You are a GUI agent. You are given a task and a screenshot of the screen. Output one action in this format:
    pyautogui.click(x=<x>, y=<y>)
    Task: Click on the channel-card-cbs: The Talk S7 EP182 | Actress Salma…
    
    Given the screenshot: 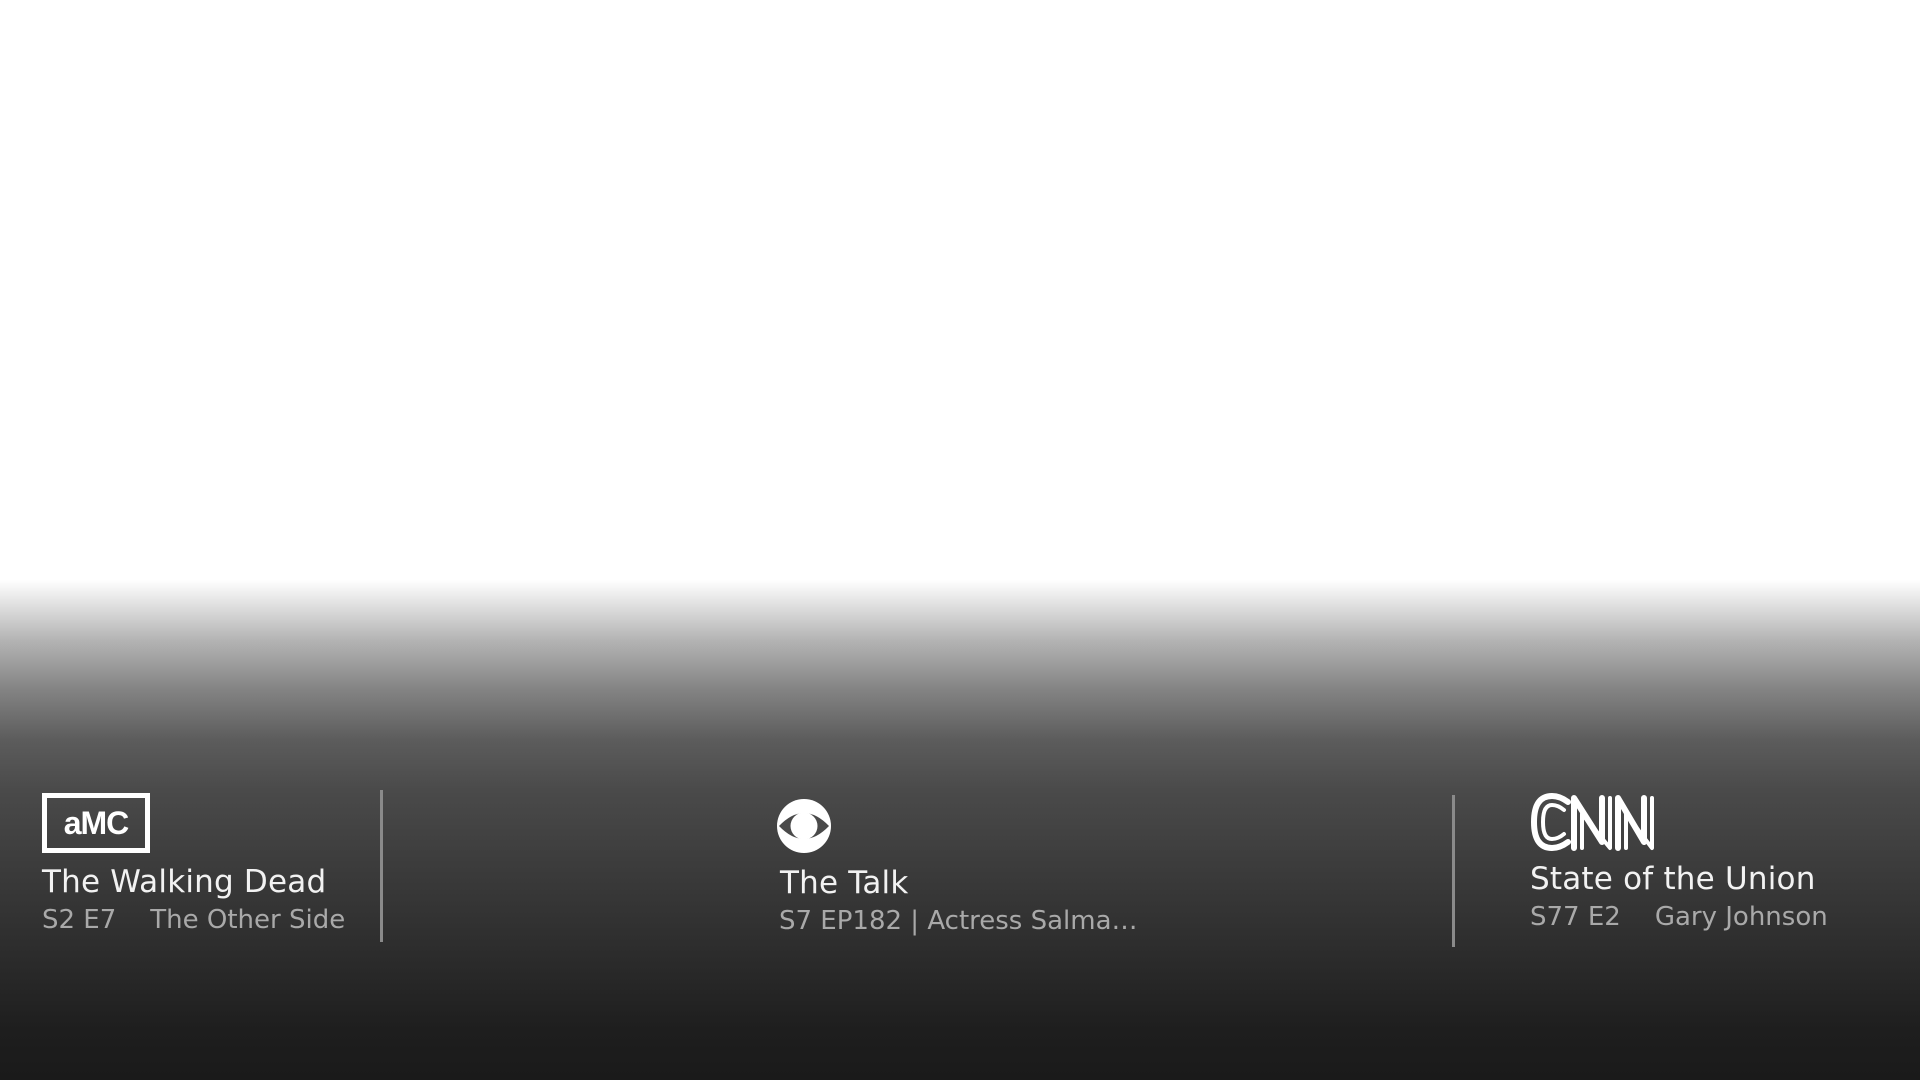 What is the action you would take?
    pyautogui.click(x=957, y=868)
    